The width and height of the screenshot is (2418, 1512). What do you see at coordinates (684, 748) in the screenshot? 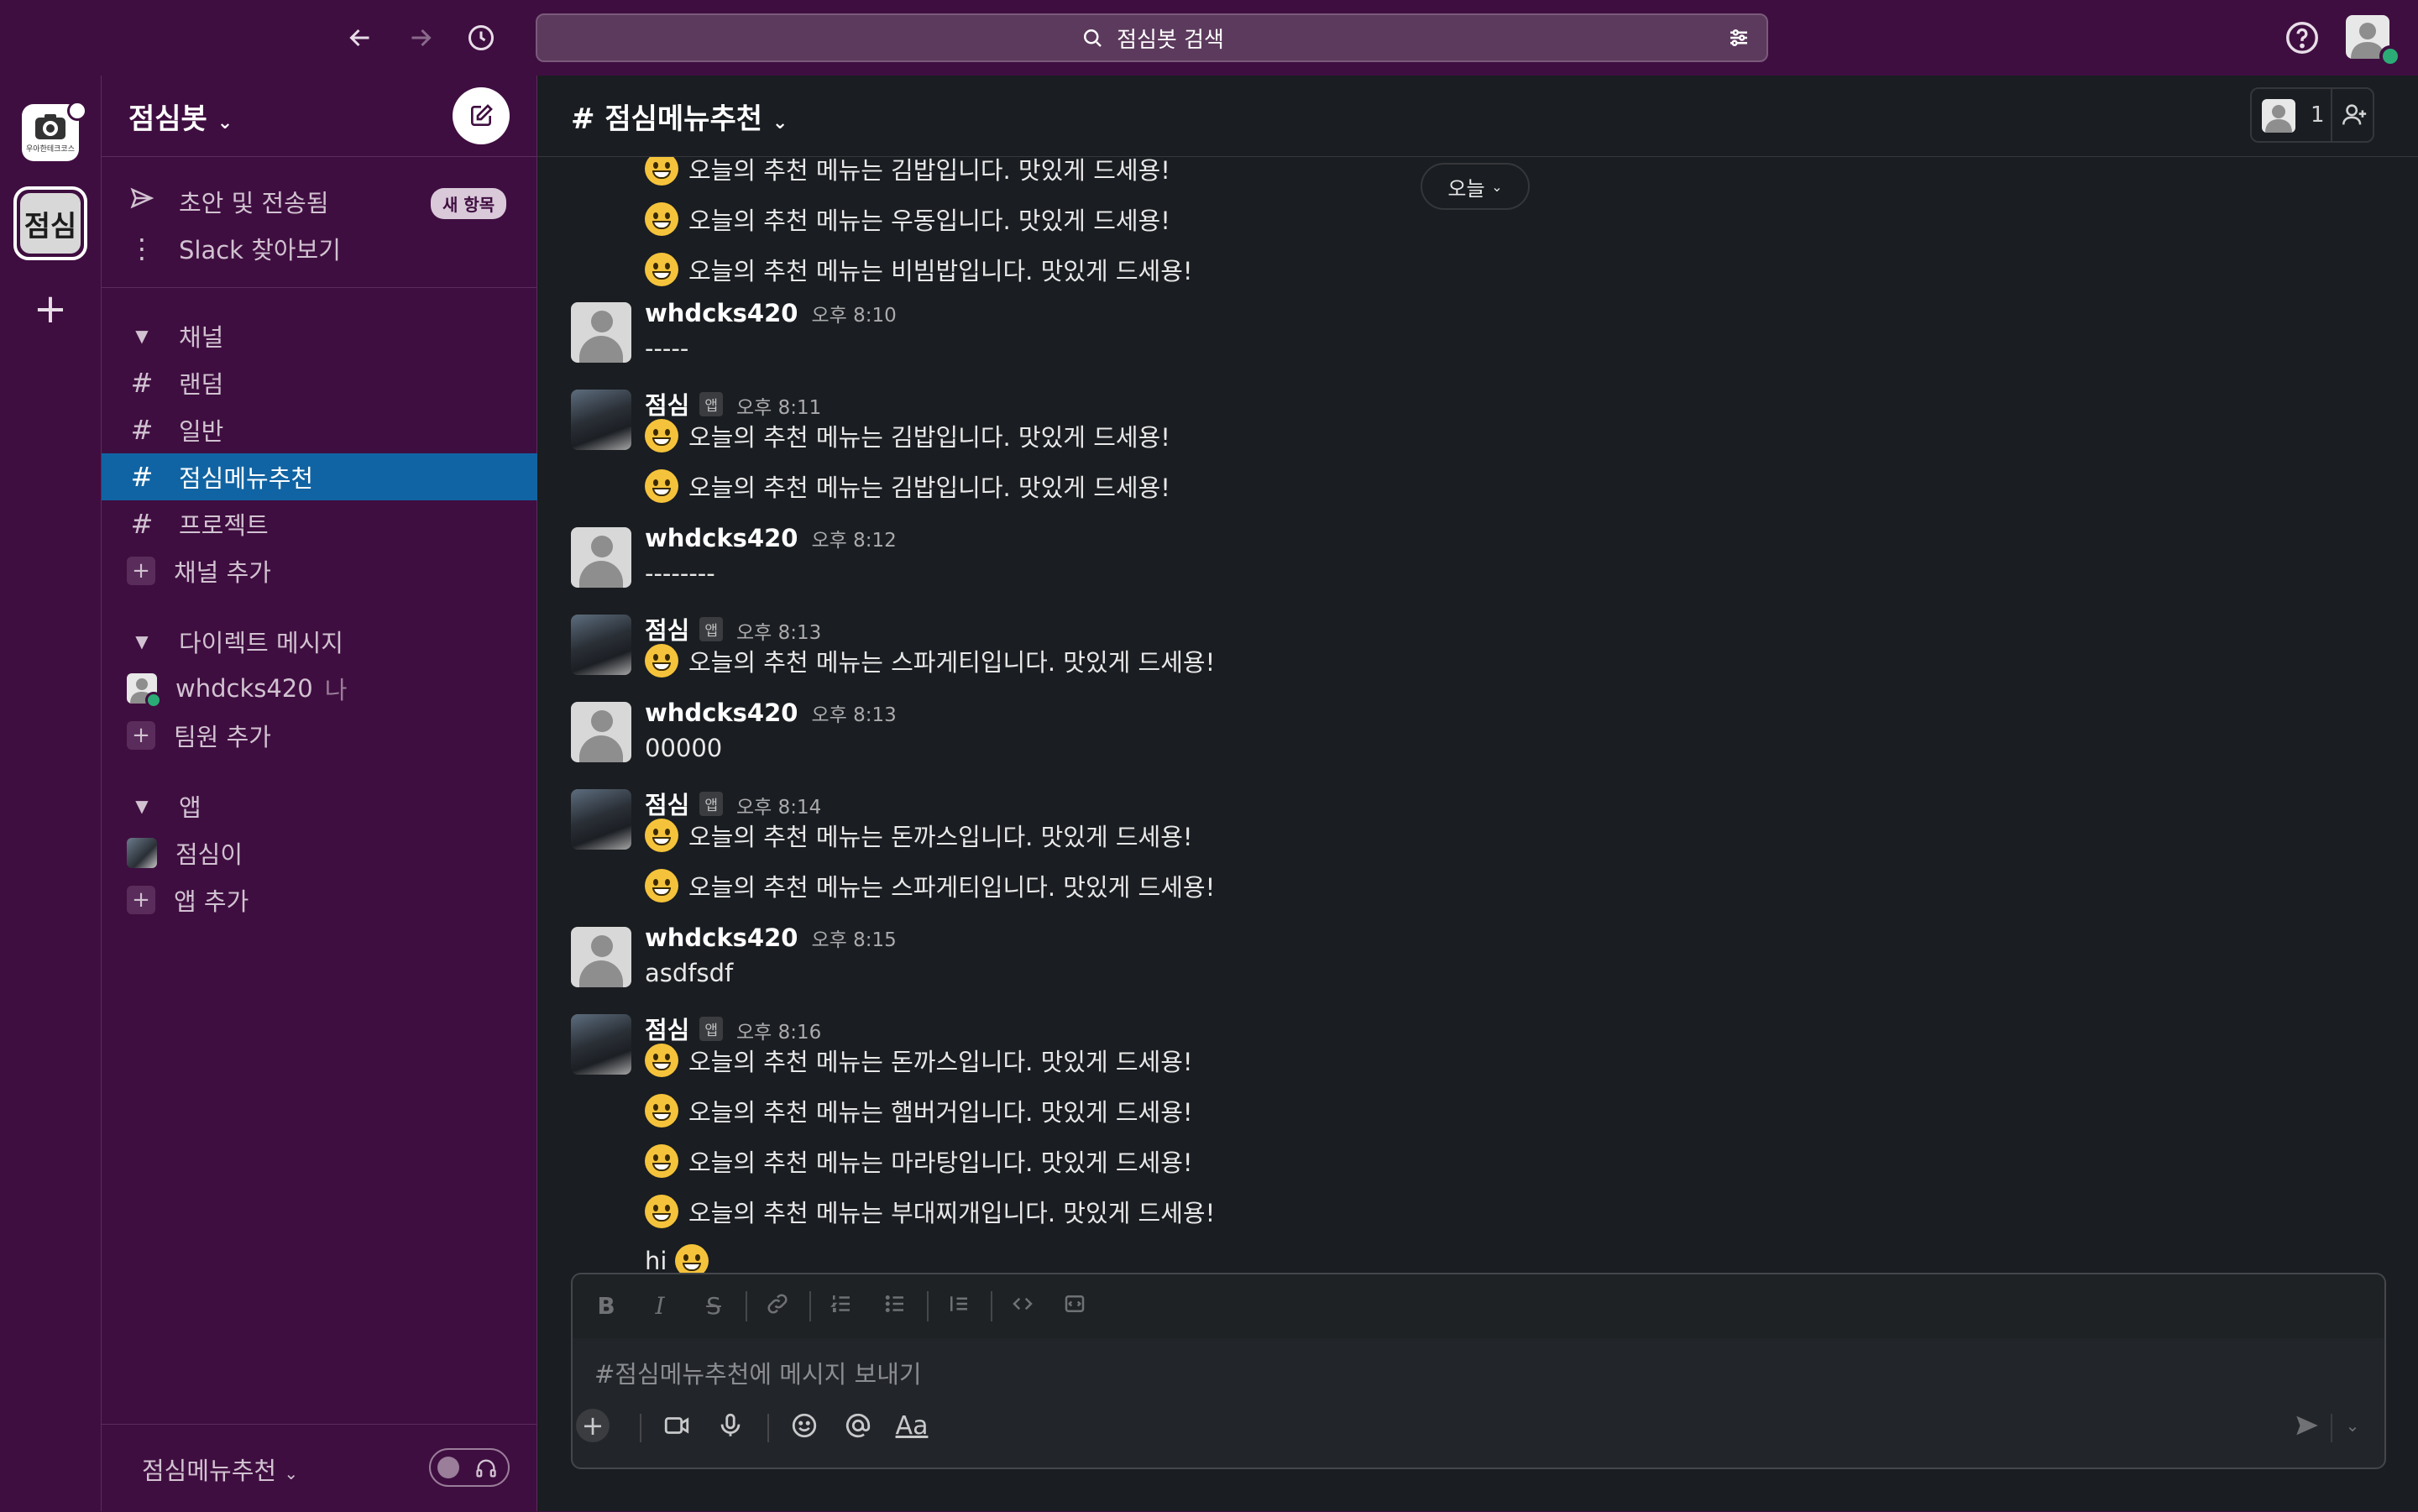
I see `message-text: 00000` at bounding box center [684, 748].